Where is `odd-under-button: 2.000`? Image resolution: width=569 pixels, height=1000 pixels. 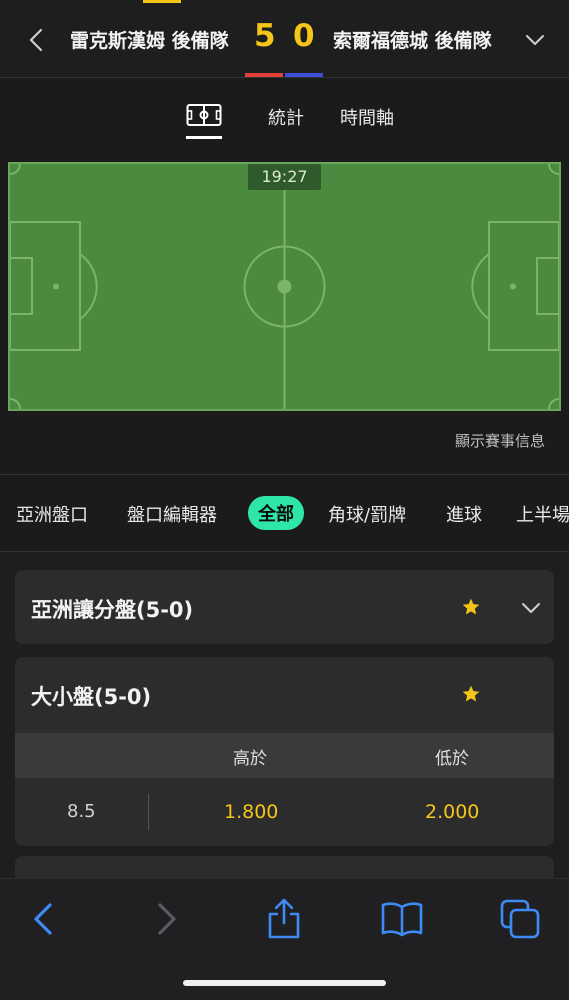 odd-under-button: 2.000 is located at coordinates (452, 812).